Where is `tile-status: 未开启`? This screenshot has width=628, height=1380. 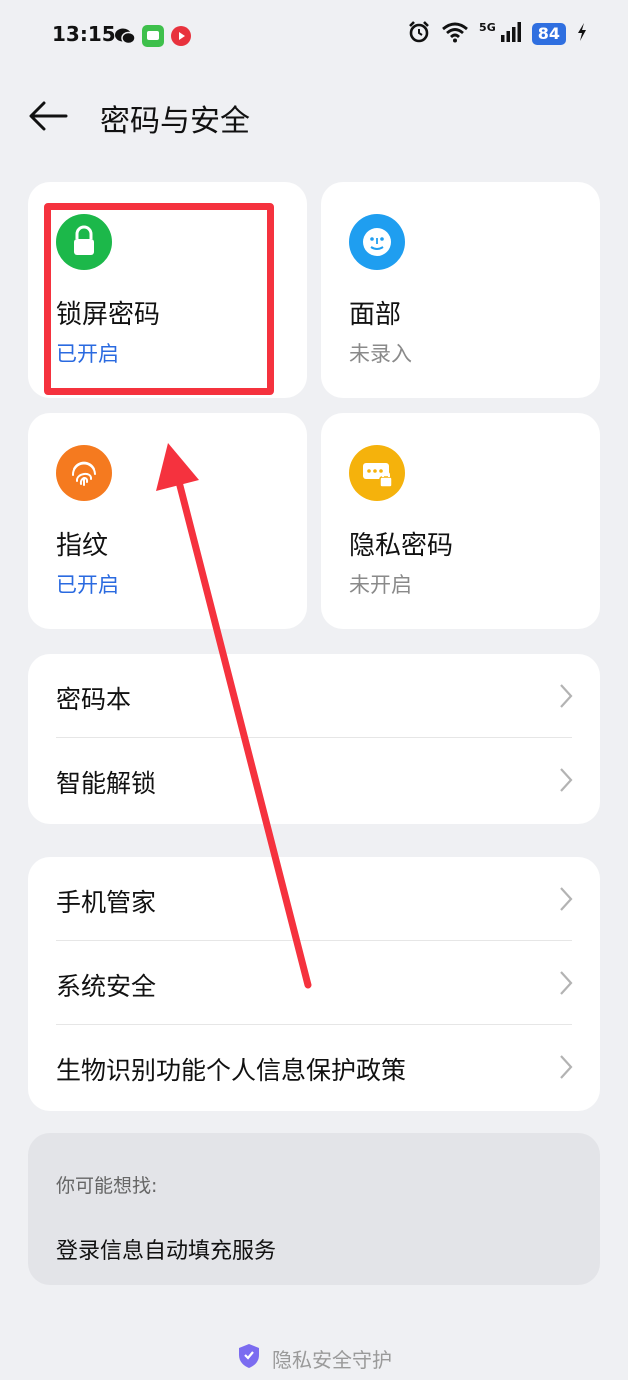
tile-status: 未开启 is located at coordinates (380, 585).